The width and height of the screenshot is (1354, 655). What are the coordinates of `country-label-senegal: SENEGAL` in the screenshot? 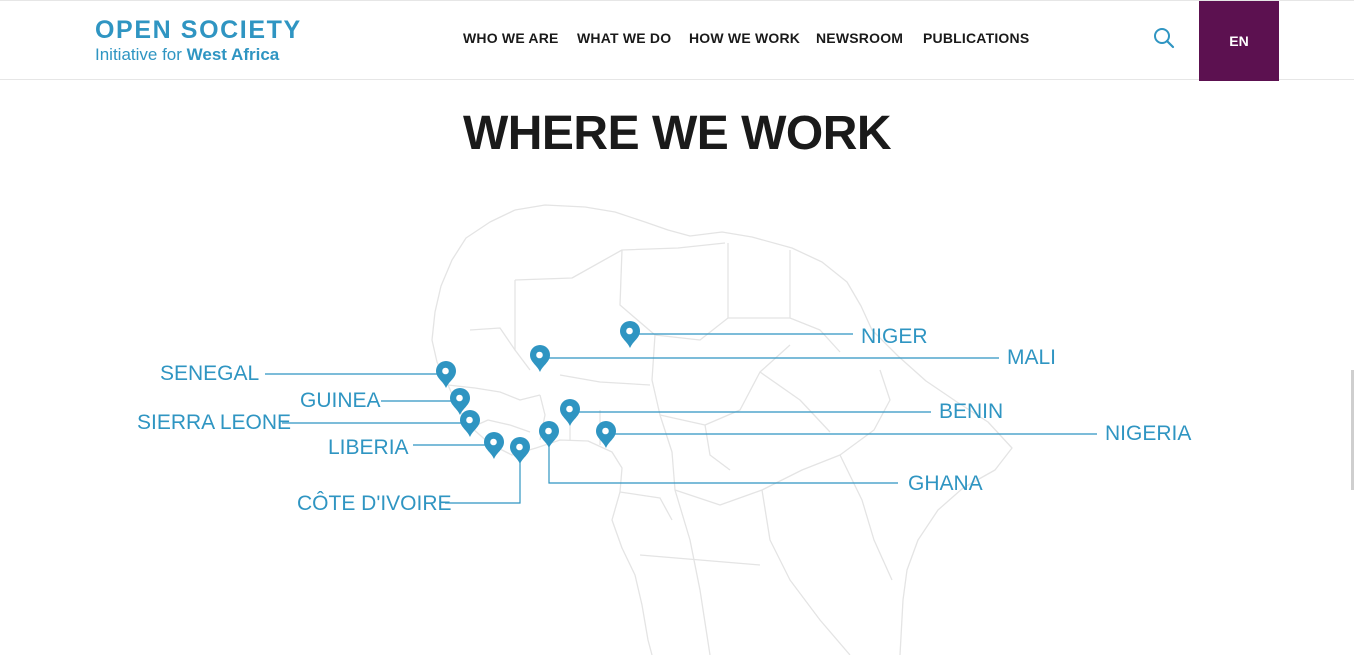 It's located at (209, 374).